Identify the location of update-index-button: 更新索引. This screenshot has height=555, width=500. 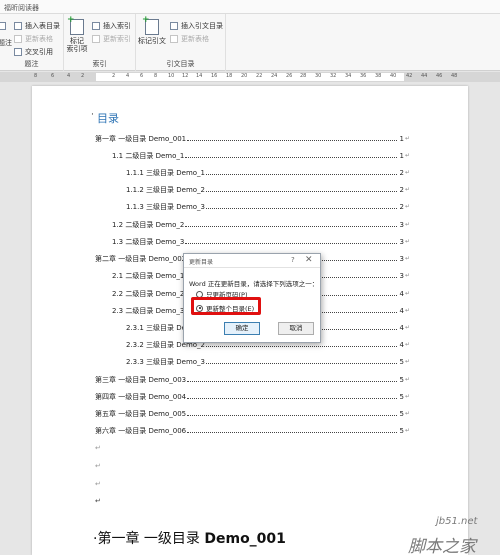
(111, 39).